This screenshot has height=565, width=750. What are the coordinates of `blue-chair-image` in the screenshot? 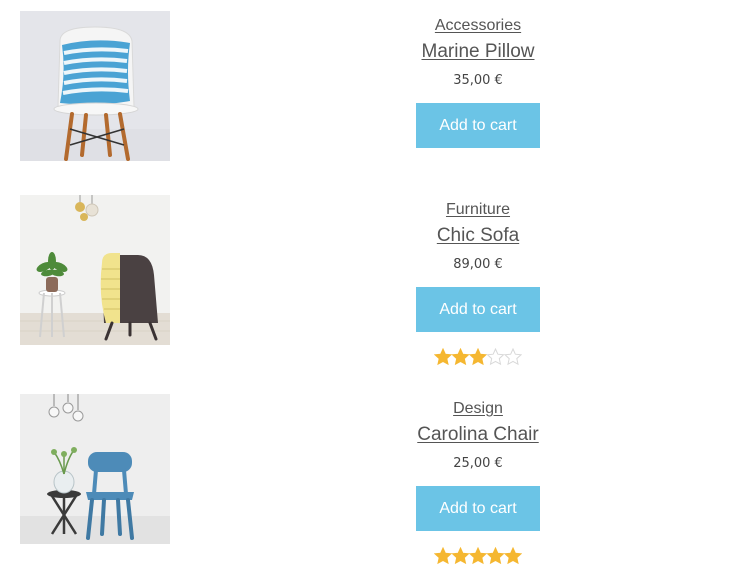 It's located at (95, 469).